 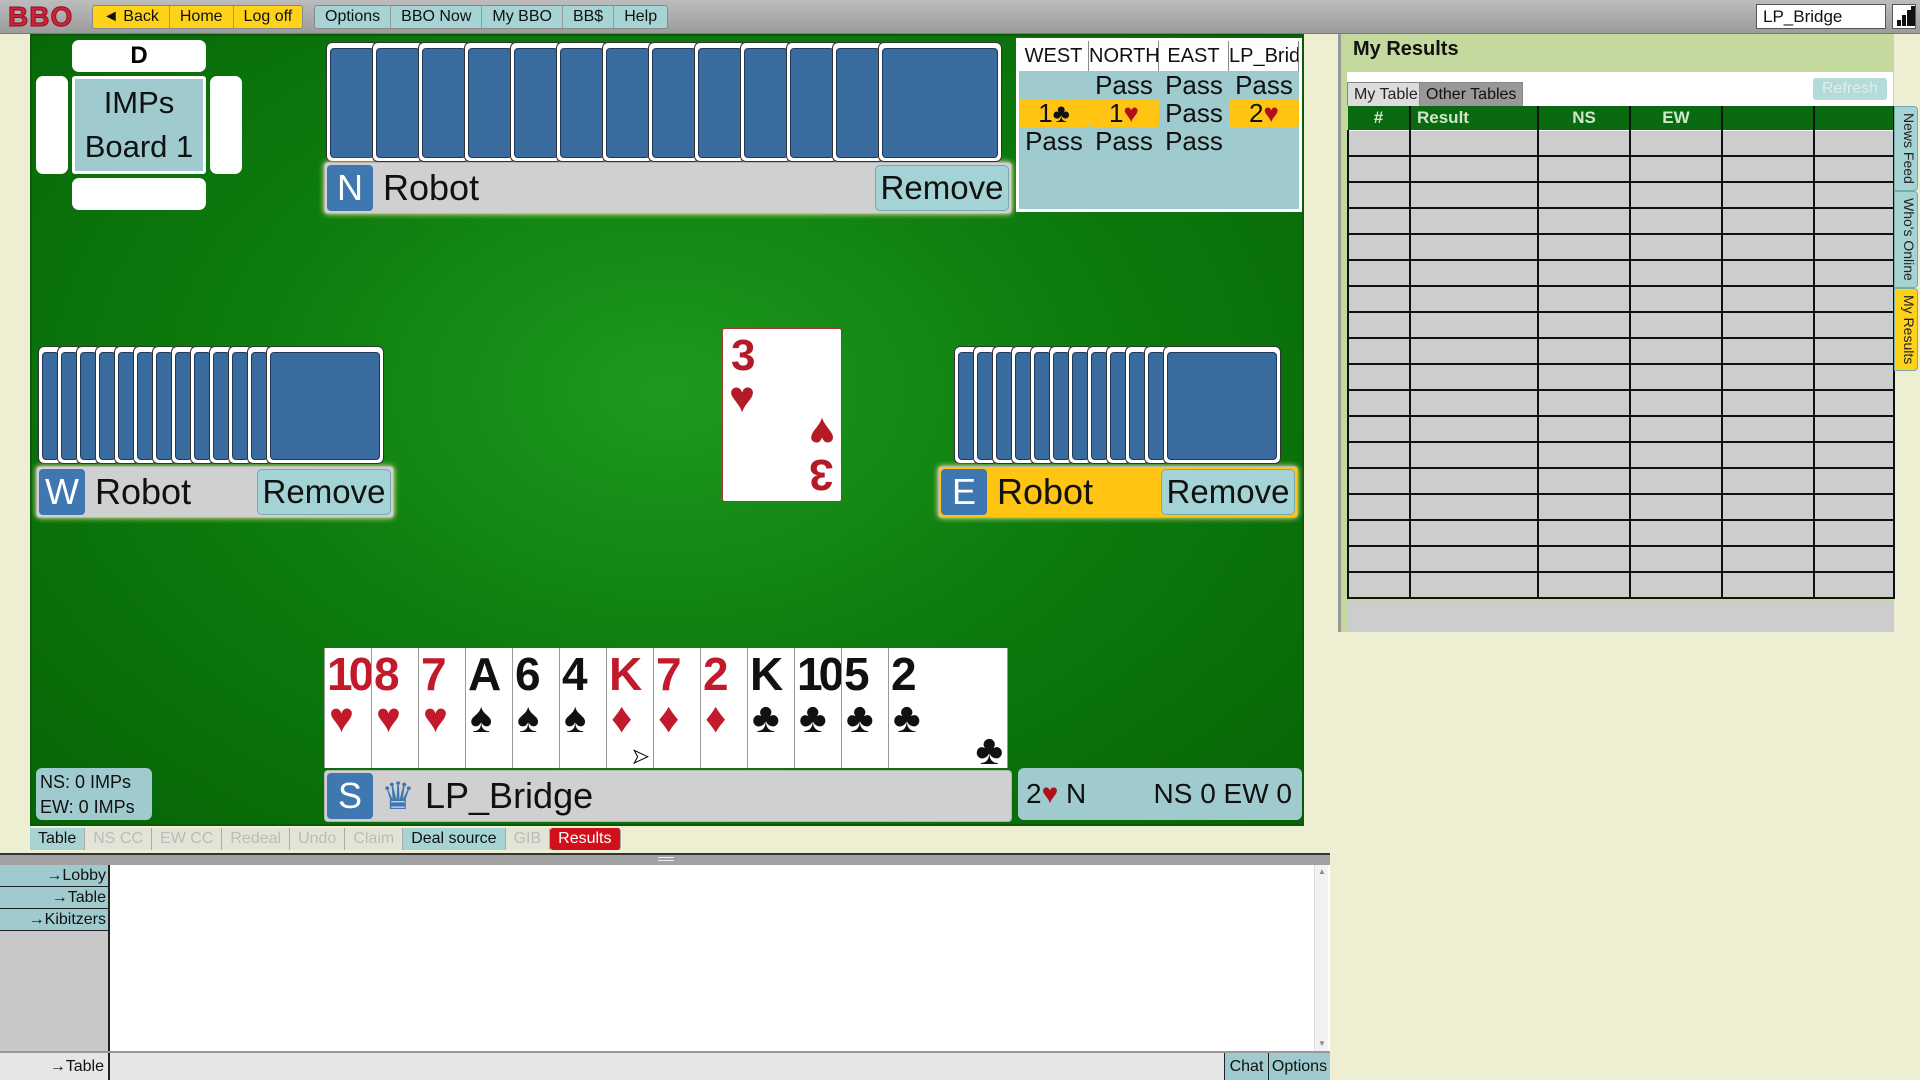 What do you see at coordinates (268, 17) in the screenshot?
I see `logoff-button: Log off` at bounding box center [268, 17].